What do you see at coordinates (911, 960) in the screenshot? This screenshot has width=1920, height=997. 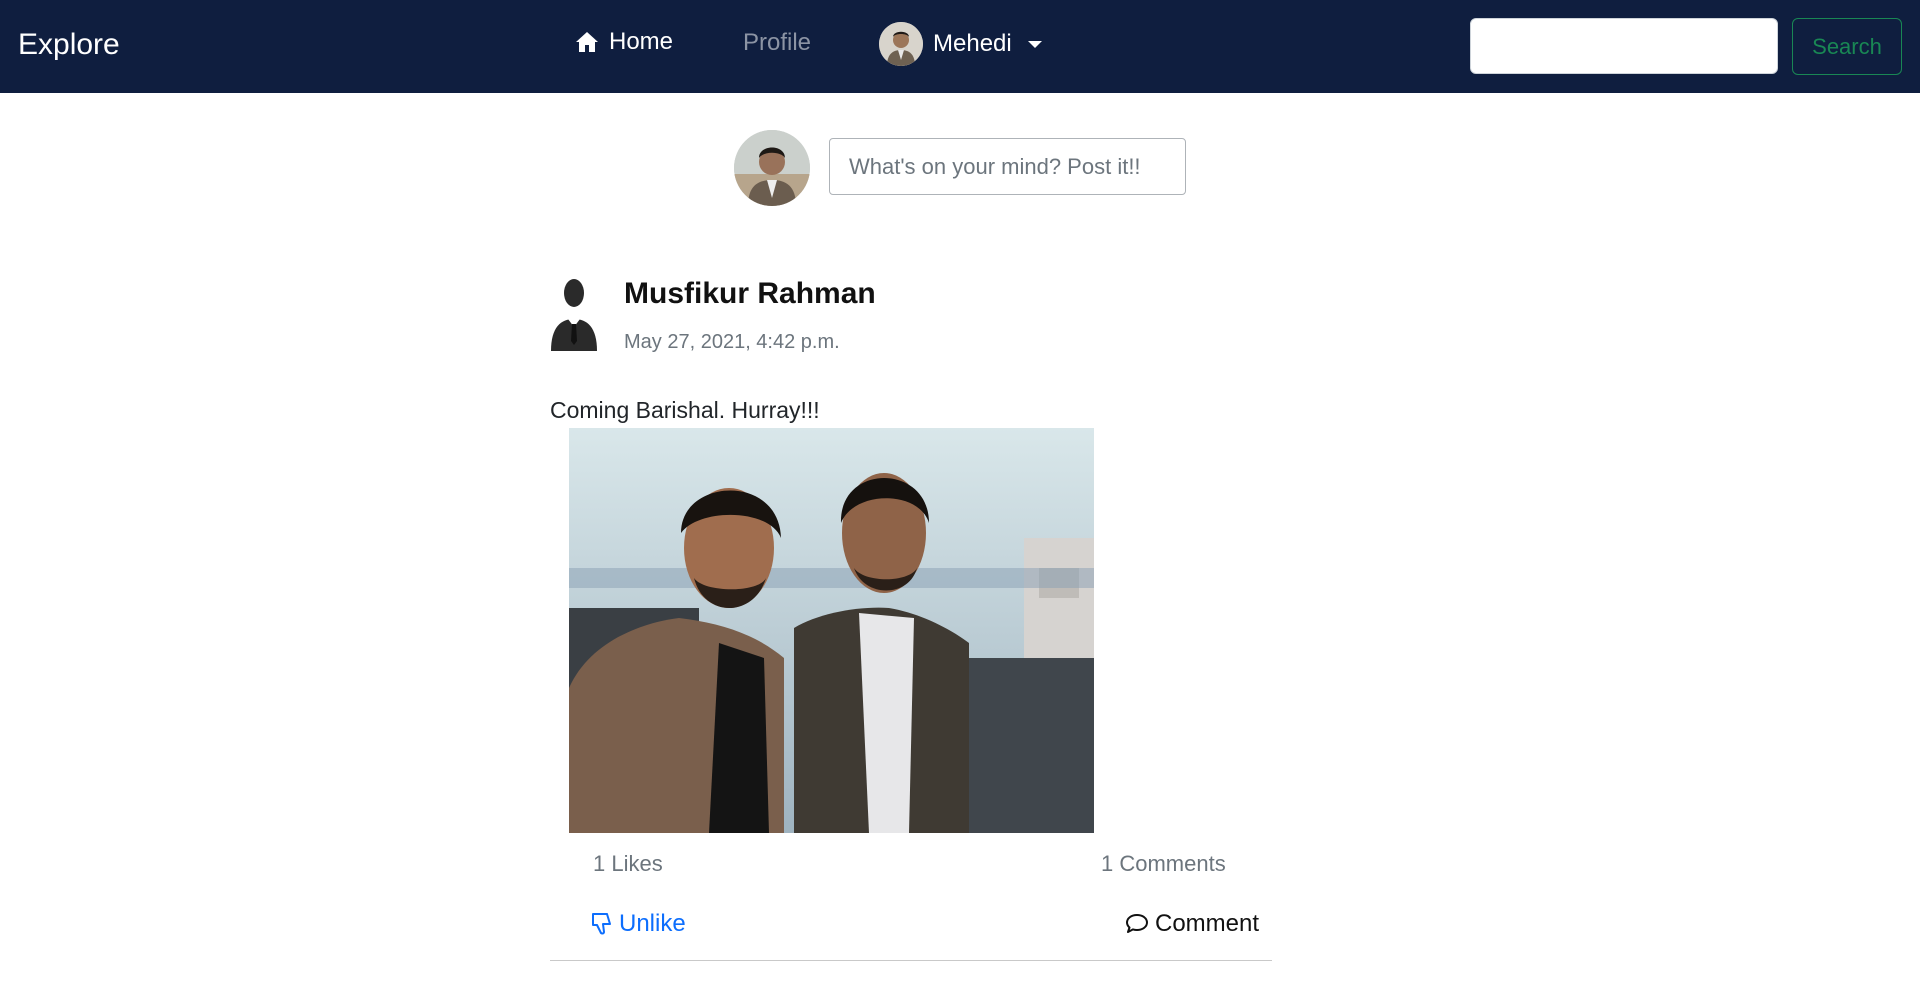 I see `post-divider` at bounding box center [911, 960].